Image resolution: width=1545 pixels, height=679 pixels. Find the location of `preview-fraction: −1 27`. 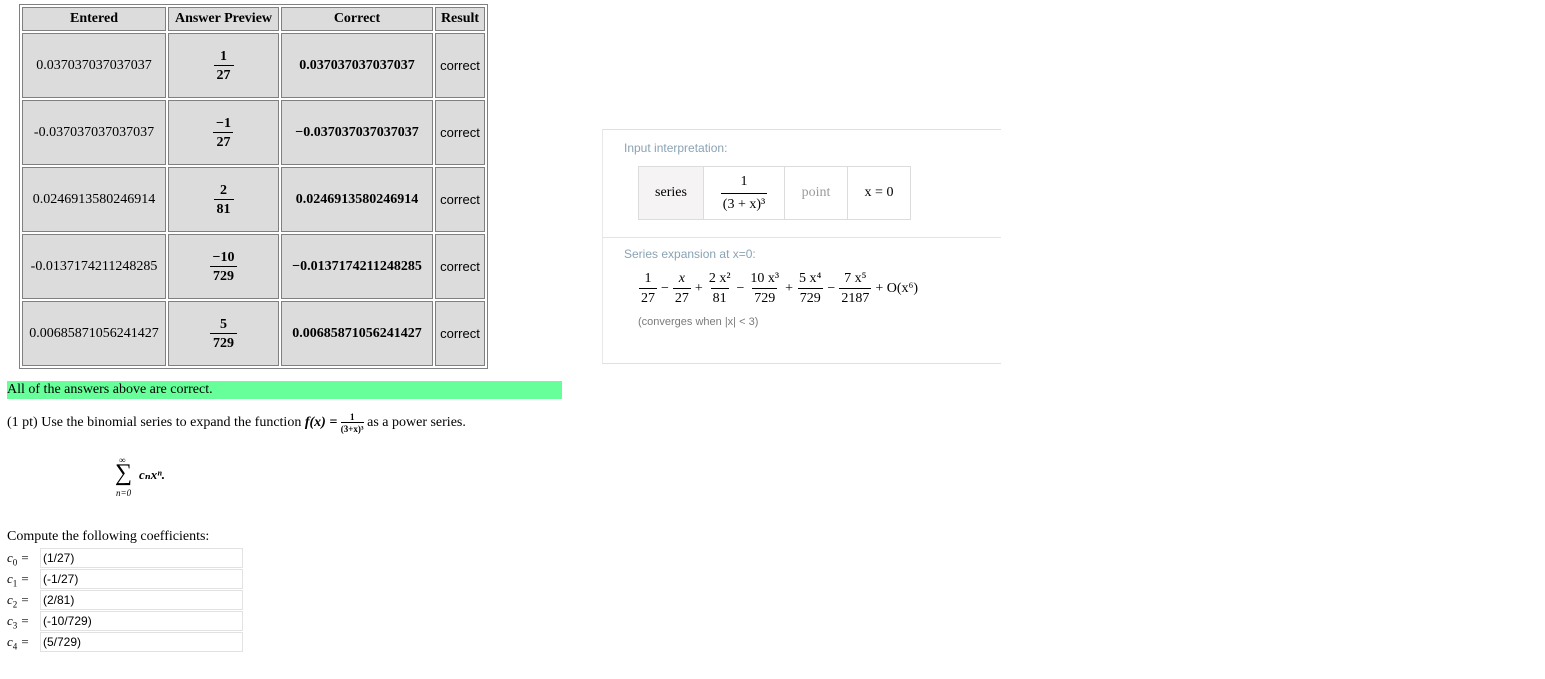

preview-fraction: −1 27 is located at coordinates (223, 133).